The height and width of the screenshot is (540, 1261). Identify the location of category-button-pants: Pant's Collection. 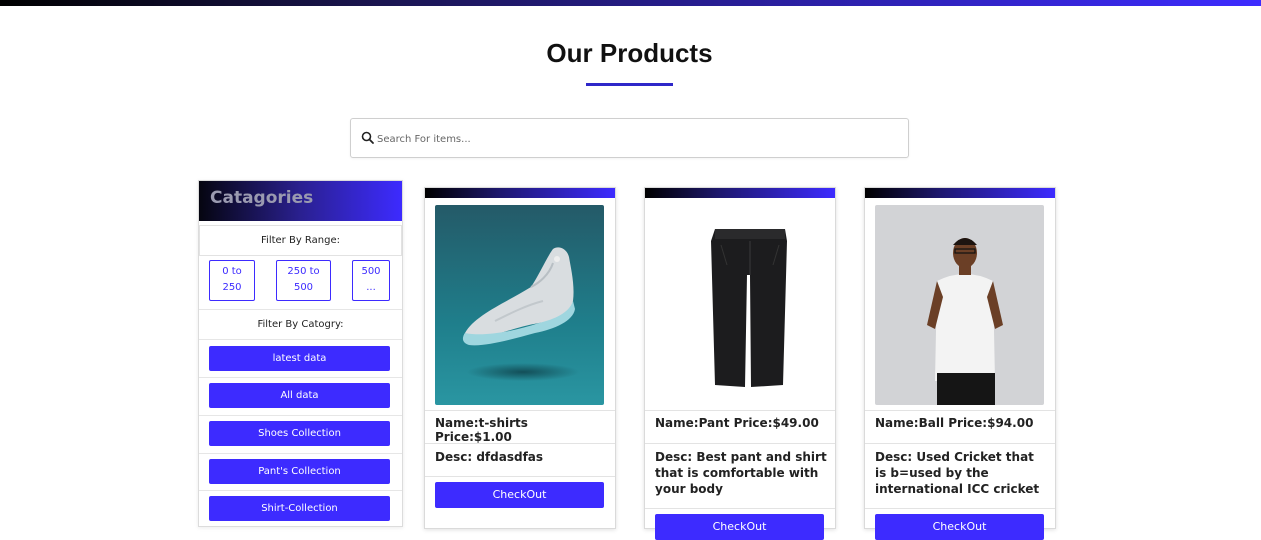
(299, 471).